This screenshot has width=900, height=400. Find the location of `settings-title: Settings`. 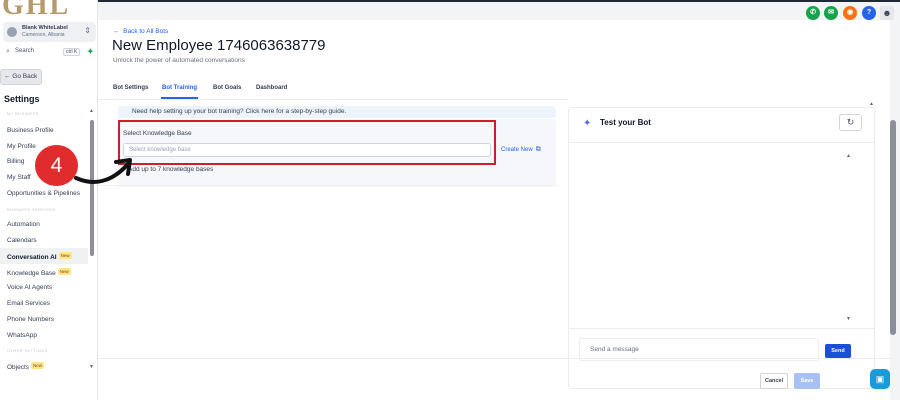

settings-title: Settings is located at coordinates (22, 99).